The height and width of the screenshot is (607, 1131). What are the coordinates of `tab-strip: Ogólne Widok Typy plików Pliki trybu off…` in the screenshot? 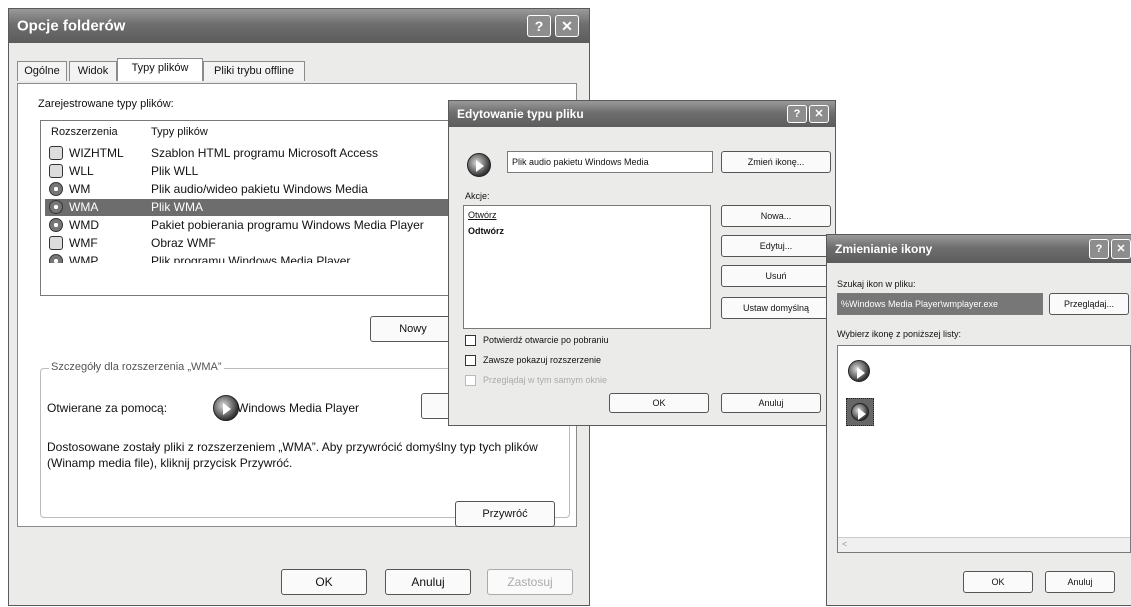 It's located at (297, 70).